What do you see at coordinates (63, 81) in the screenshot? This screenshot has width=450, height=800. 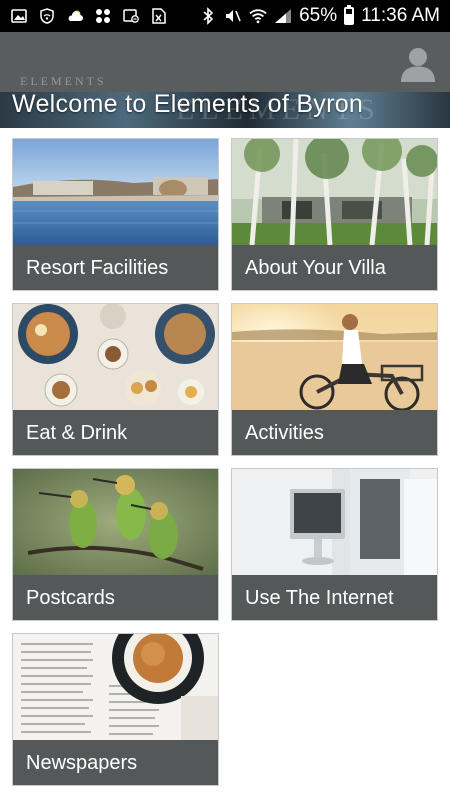 I see `header-logo-small: ELEMENTS` at bounding box center [63, 81].